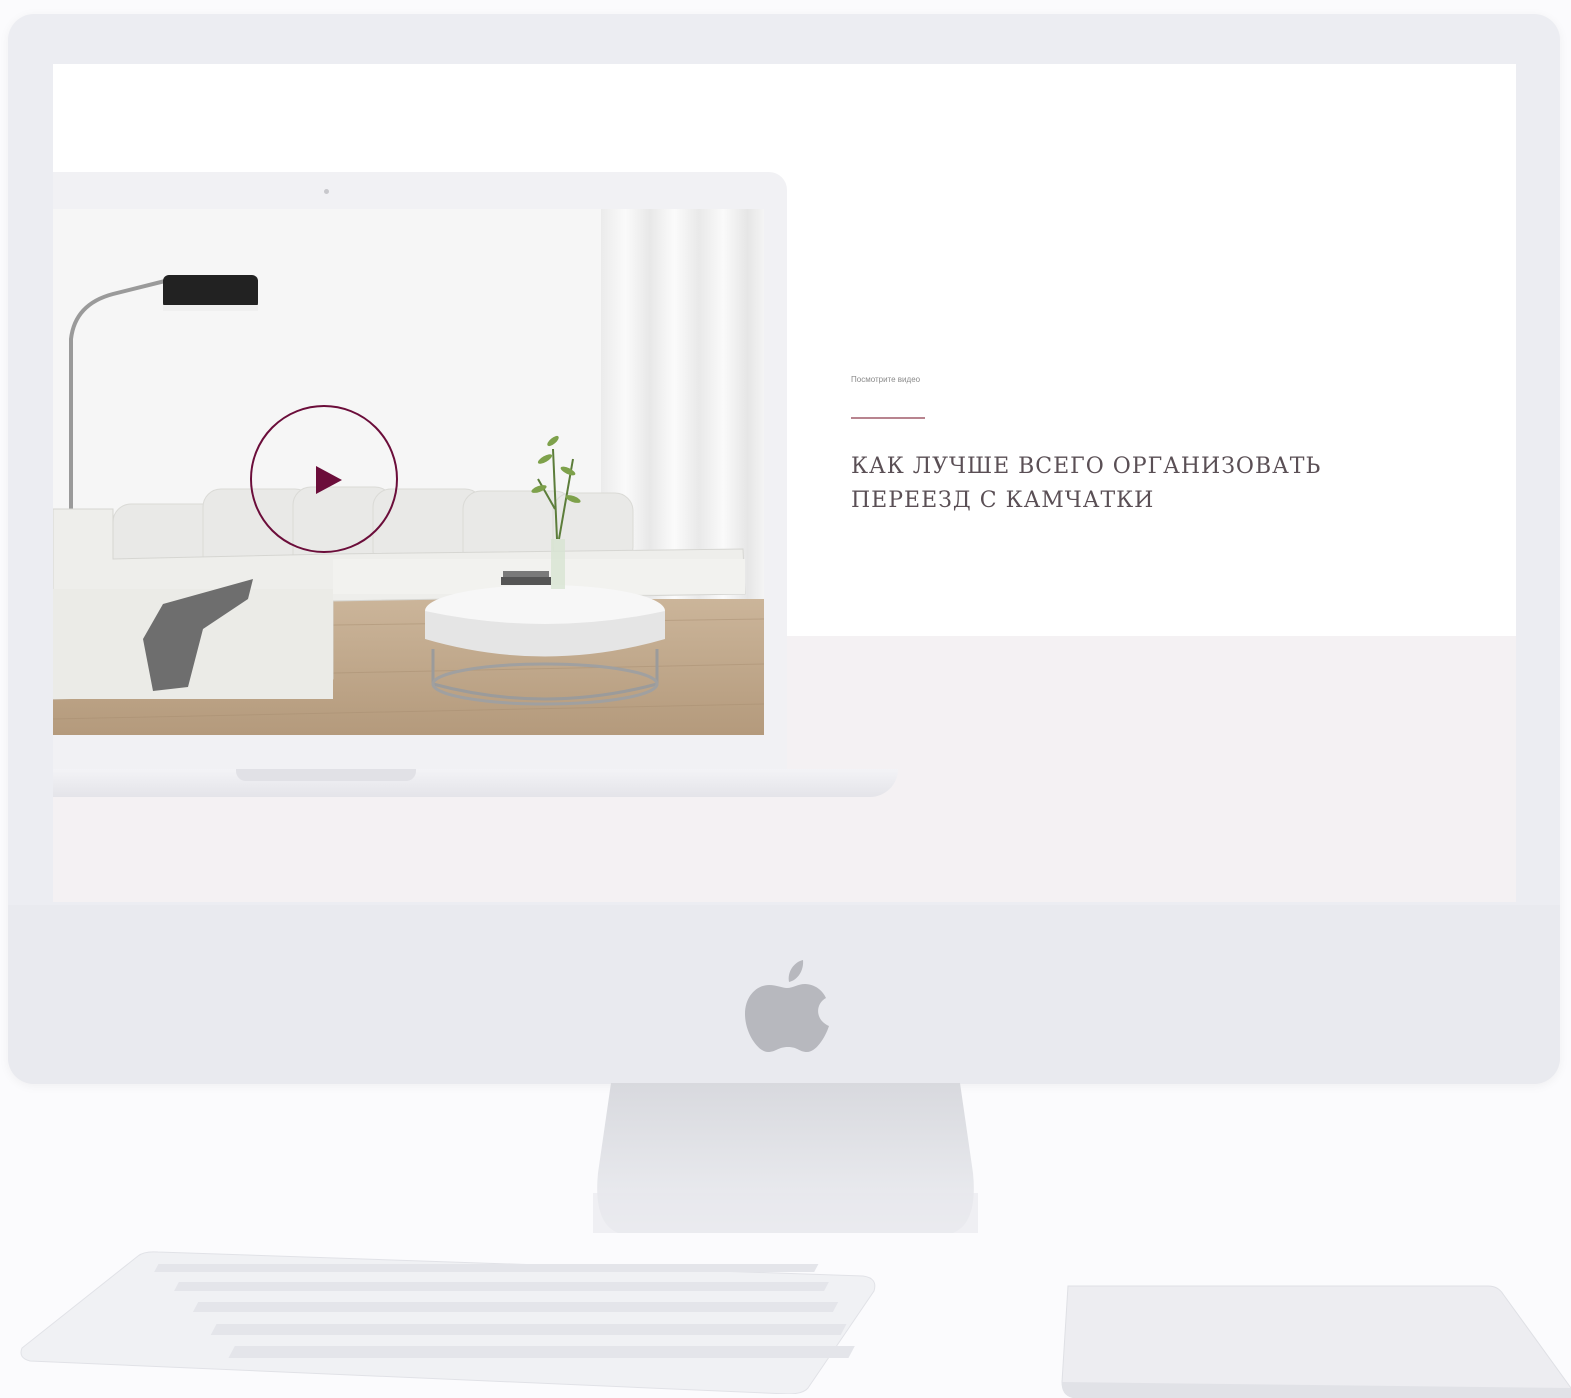 The width and height of the screenshot is (1571, 1398). Describe the element at coordinates (888, 418) in the screenshot. I see `accent-divider` at that location.